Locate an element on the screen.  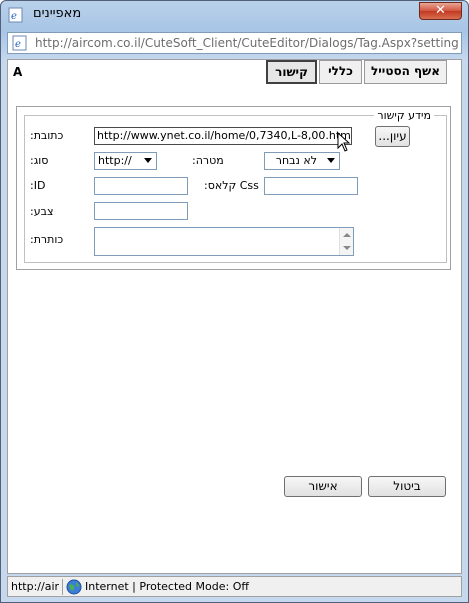
globe-icon is located at coordinates (74, 587).